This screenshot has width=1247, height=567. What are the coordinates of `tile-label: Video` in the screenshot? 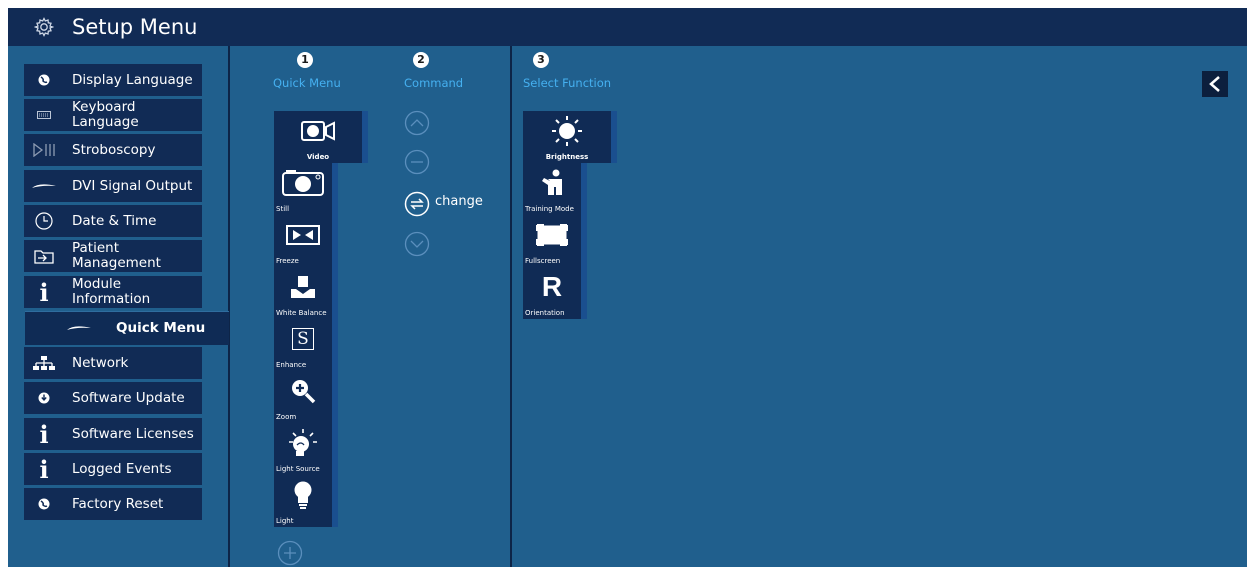 It's located at (318, 157).